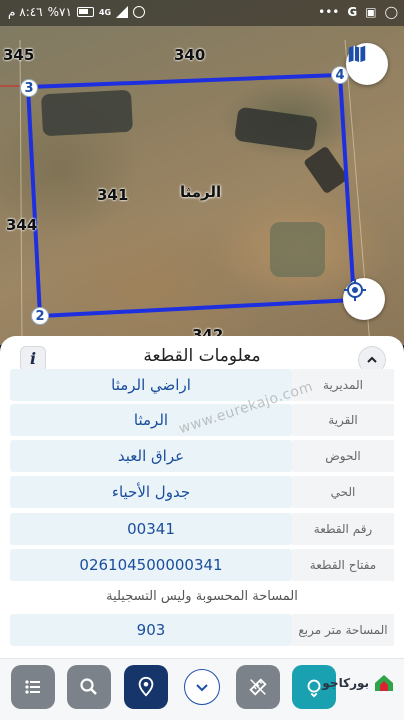 This screenshot has width=404, height=720. What do you see at coordinates (343, 630) in the screenshot?
I see `field-label: المساحة متر مربع` at bounding box center [343, 630].